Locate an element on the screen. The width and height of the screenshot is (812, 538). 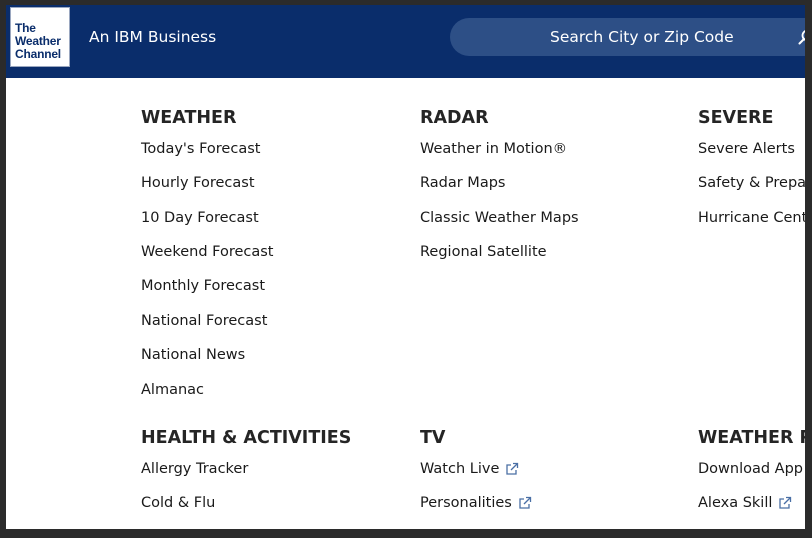
menu-item-national-news: National News is located at coordinates (193, 355).